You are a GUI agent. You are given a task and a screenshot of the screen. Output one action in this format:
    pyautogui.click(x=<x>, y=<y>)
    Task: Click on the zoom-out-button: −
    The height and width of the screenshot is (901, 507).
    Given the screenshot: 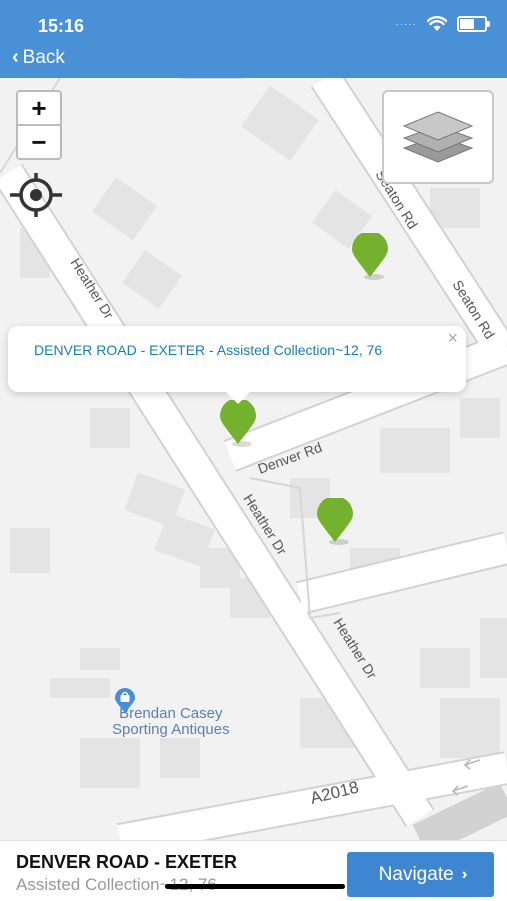 What is the action you would take?
    pyautogui.click(x=39, y=142)
    